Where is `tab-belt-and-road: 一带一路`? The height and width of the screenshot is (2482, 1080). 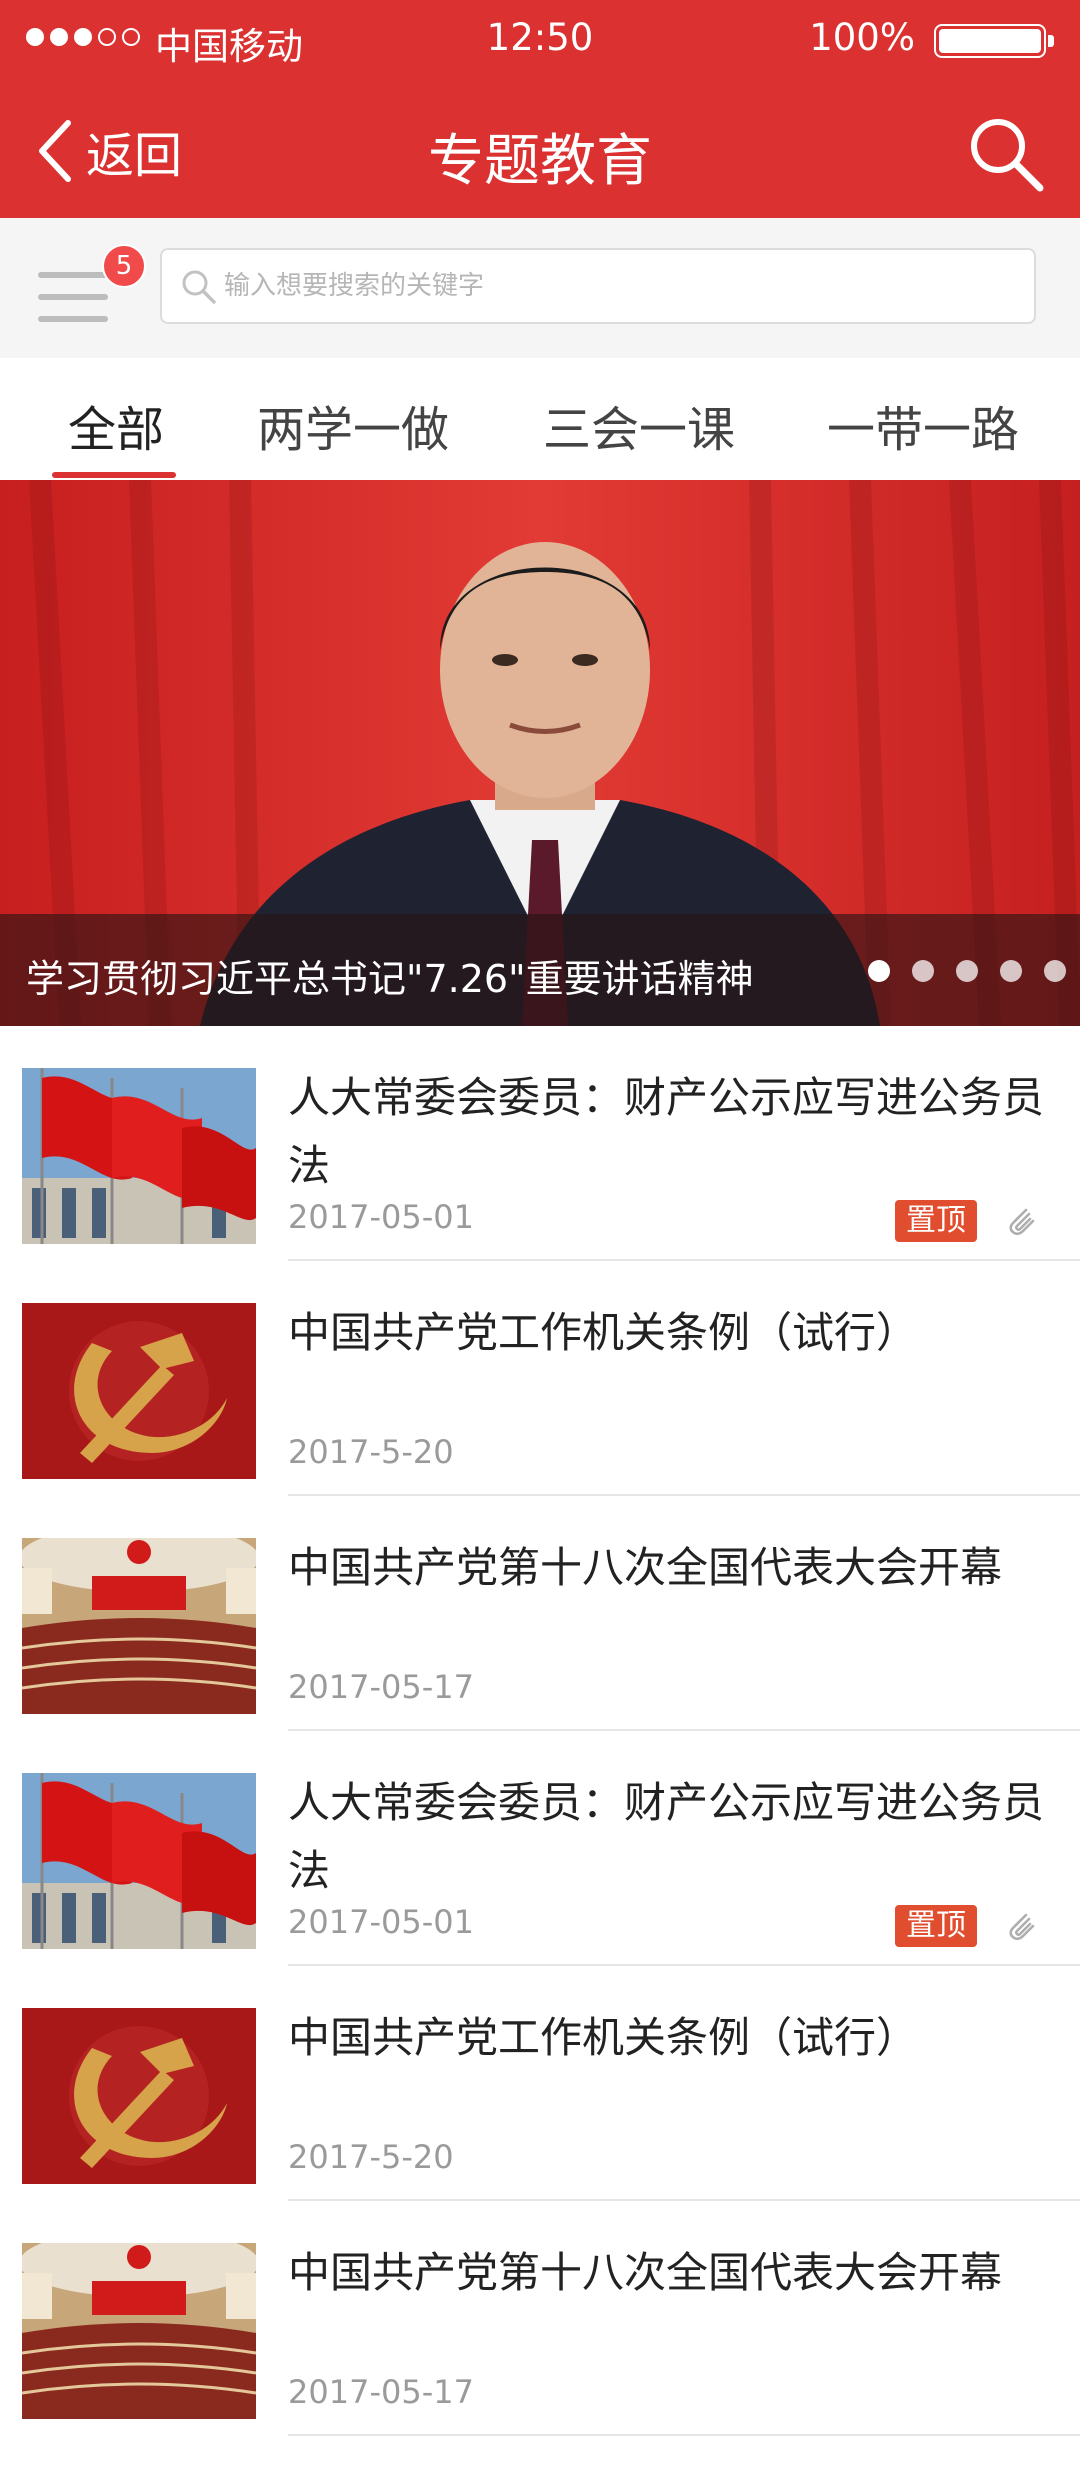 tab-belt-and-road: 一带一路 is located at coordinates (923, 425).